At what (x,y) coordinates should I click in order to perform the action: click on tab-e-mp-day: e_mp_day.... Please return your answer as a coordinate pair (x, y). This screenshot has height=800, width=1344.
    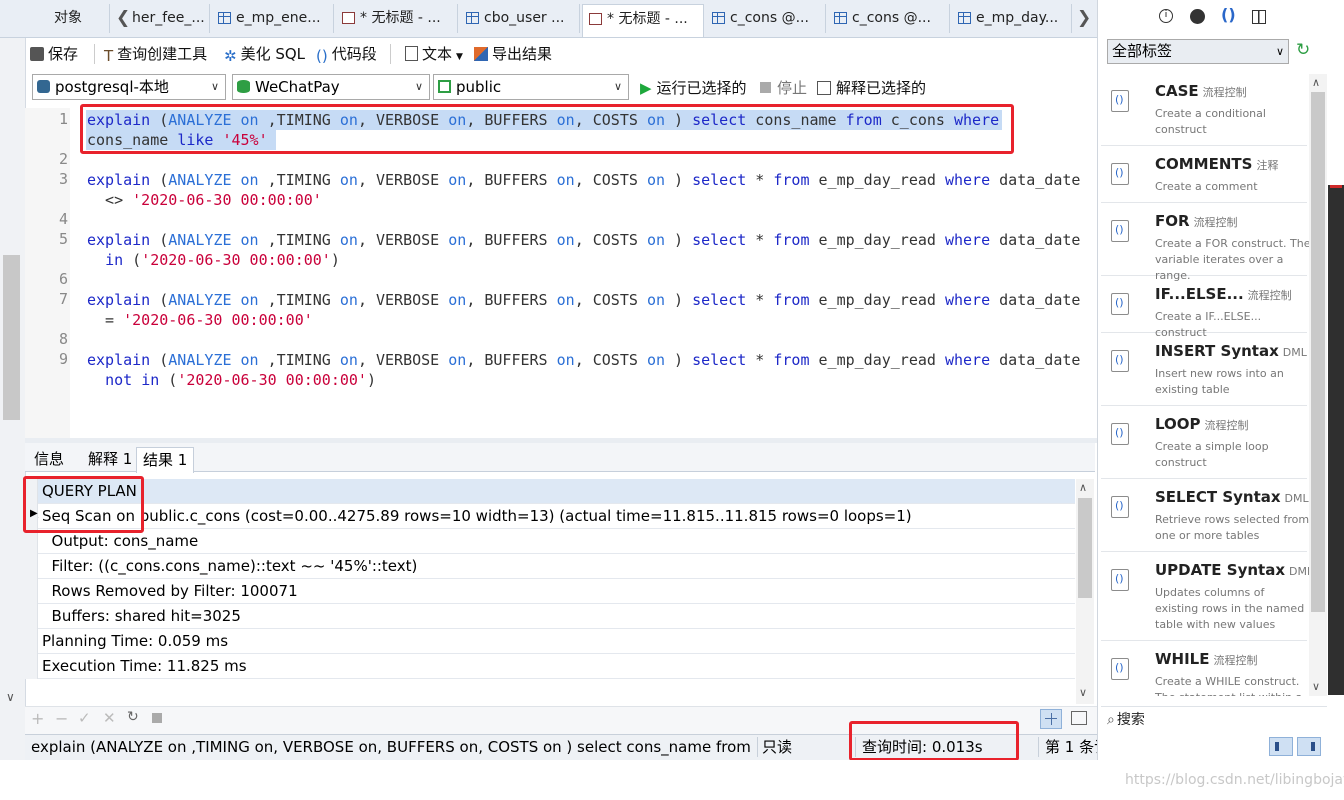
    Looking at the image, I should click on (1012, 18).